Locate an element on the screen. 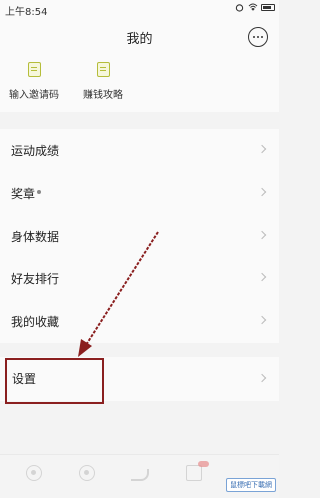 The width and height of the screenshot is (320, 498). header: 我的 is located at coordinates (139, 37).